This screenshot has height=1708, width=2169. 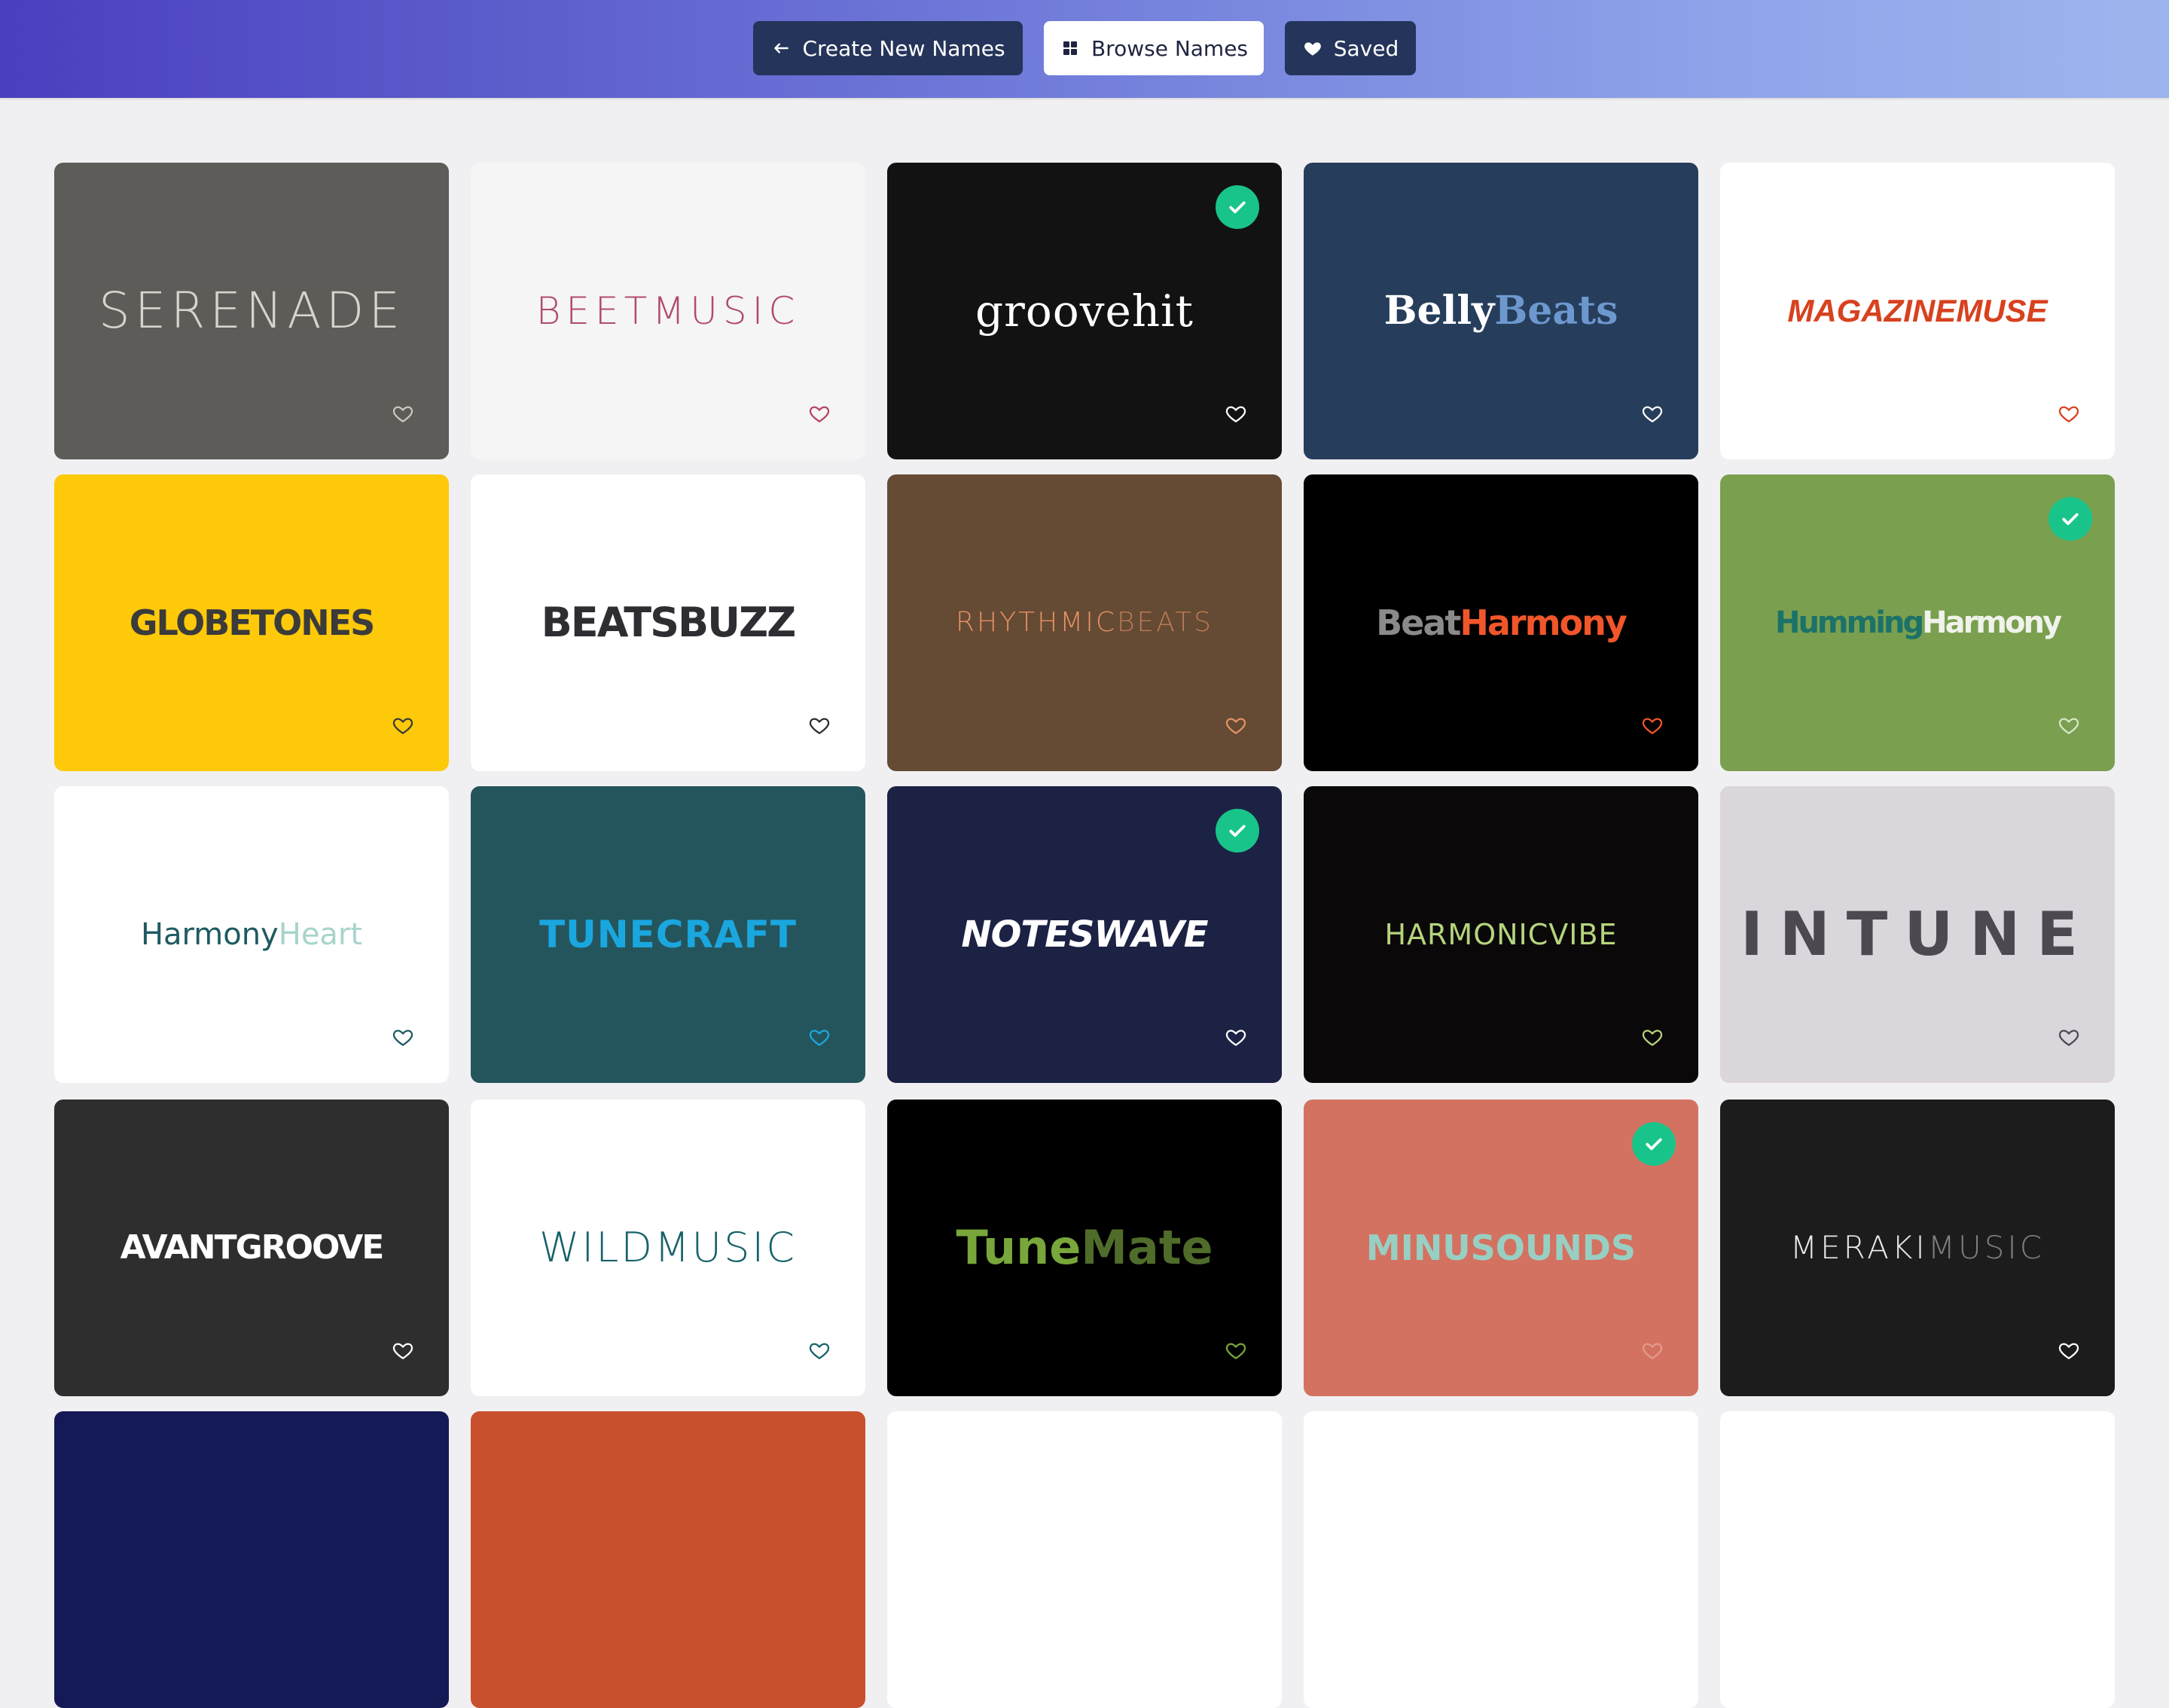 I want to click on logo-wordmark: BEATSBUZZ, so click(x=669, y=622).